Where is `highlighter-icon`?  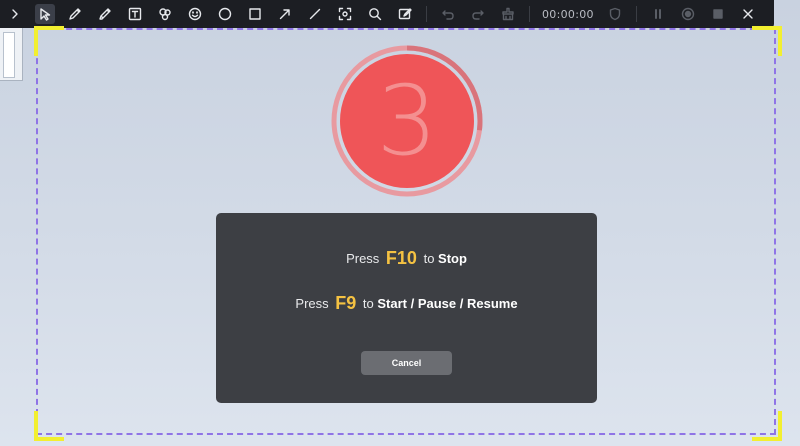
highlighter-icon is located at coordinates (105, 14).